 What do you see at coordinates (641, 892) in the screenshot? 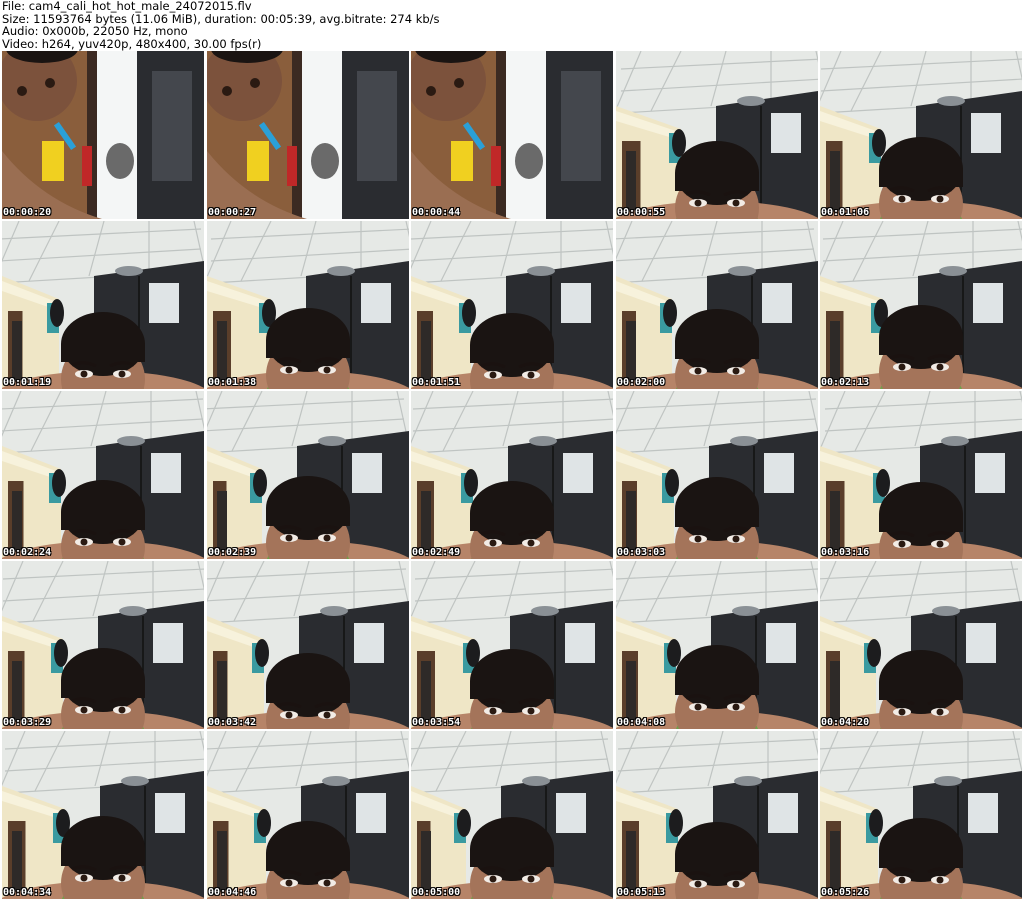
I see `thumbnail-timestamp: 00:05:13` at bounding box center [641, 892].